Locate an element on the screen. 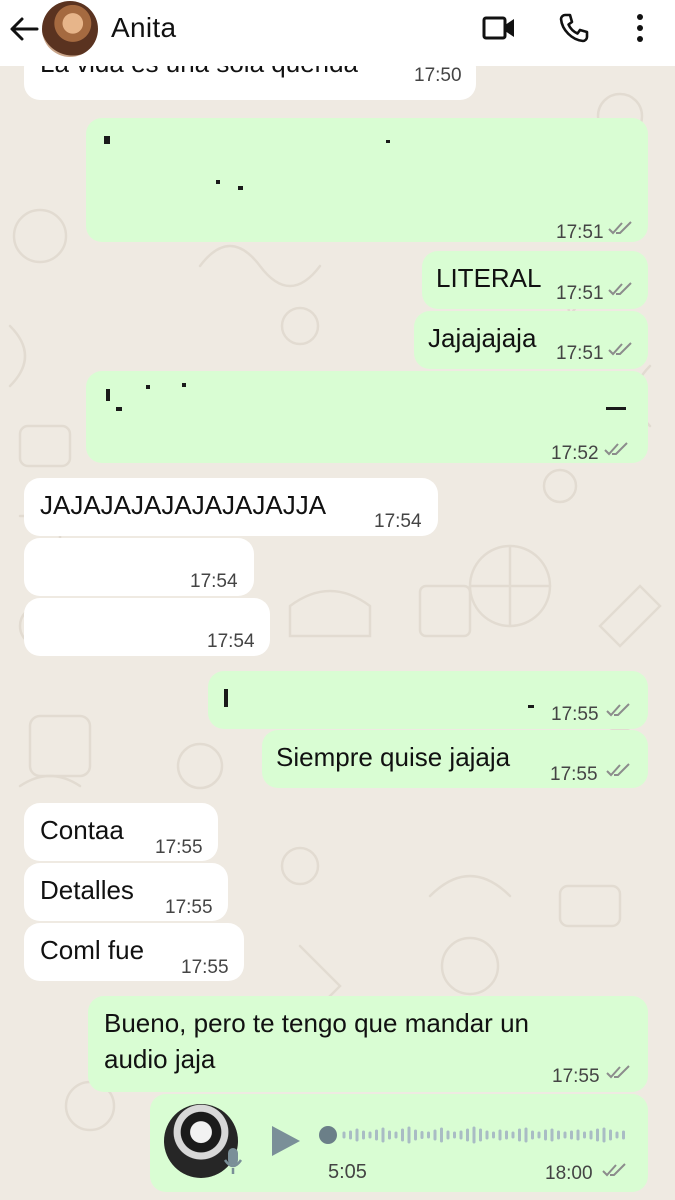  contact-avatar is located at coordinates (70, 29).